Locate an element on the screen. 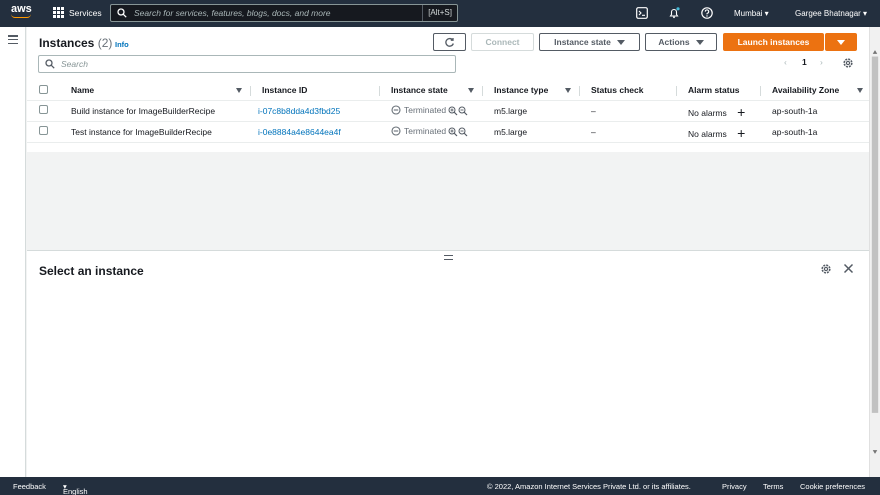 This screenshot has width=880, height=495. cloudshell-icon is located at coordinates (642, 13).